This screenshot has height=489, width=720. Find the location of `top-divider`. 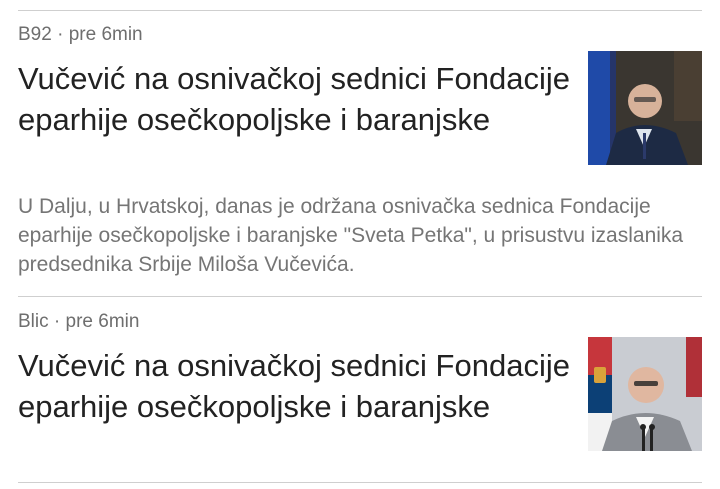

top-divider is located at coordinates (360, 10).